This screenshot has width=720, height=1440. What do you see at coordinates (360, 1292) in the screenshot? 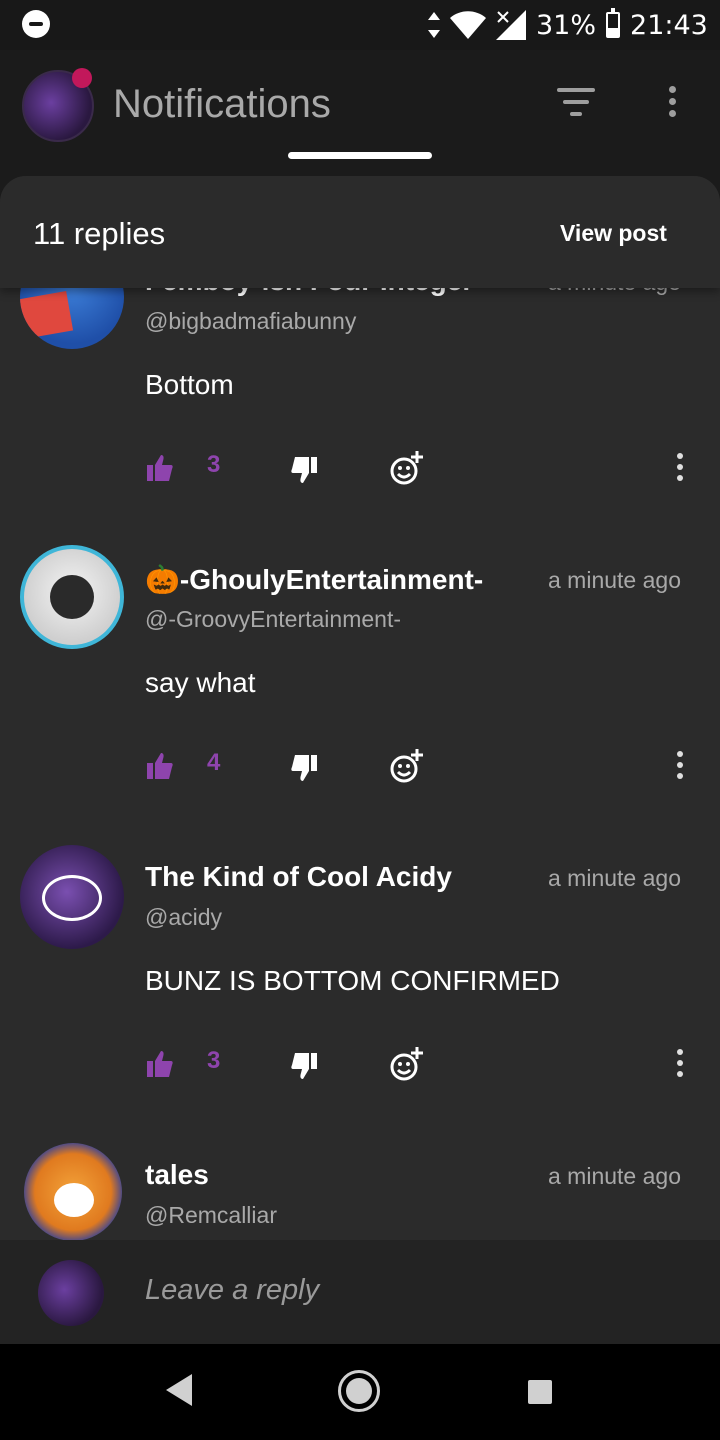
I see `reply-bar: Leave a reply` at bounding box center [360, 1292].